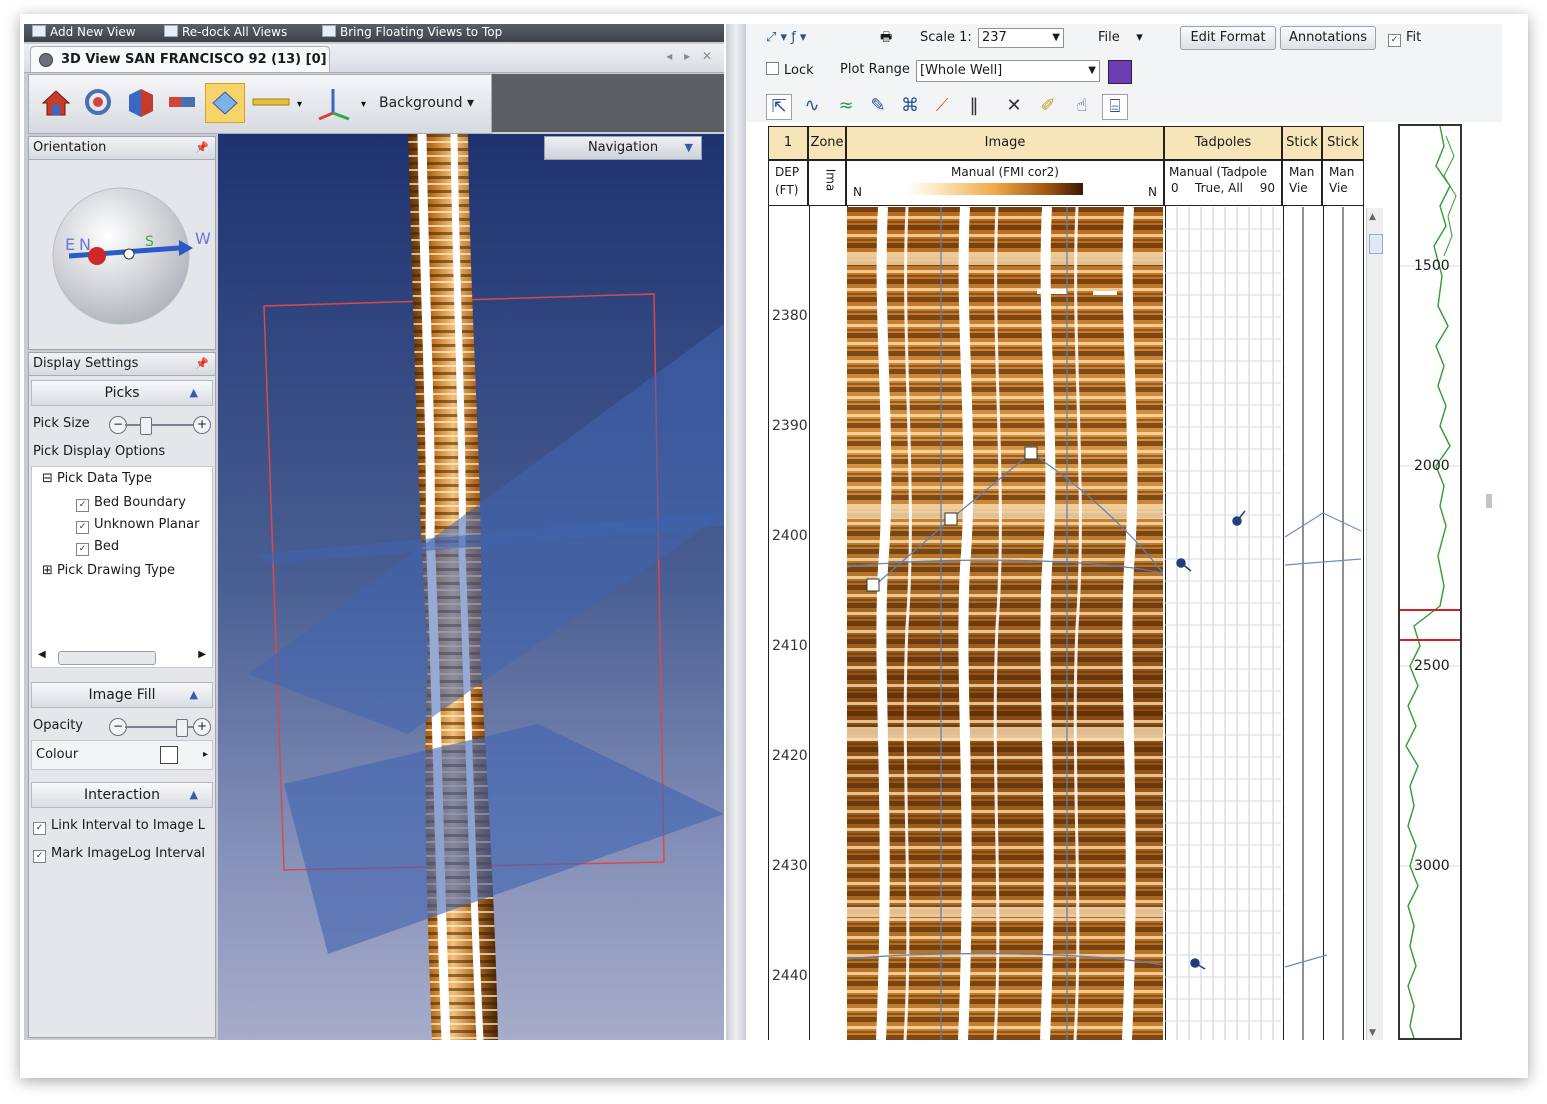 Image resolution: width=1547 pixels, height=1104 pixels. I want to click on tab-3d-view: 3D View SAN FRANCISCO 92 (13) [0], so click(180, 59).